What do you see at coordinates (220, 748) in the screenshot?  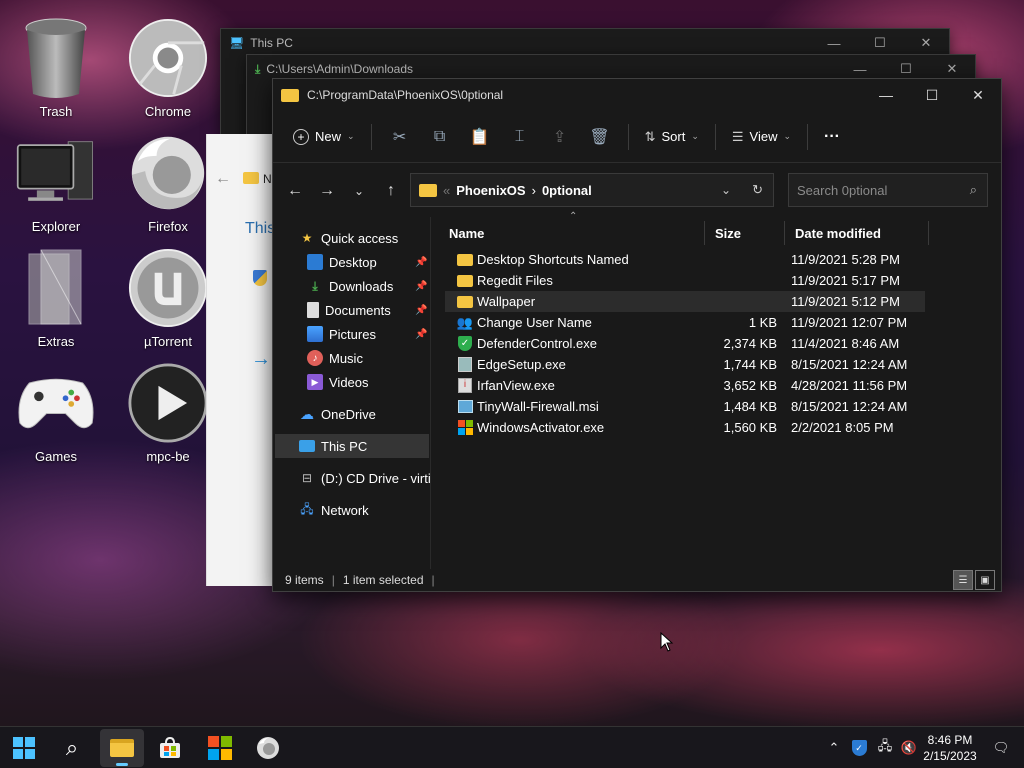 I see `taskbar-windows-activator` at bounding box center [220, 748].